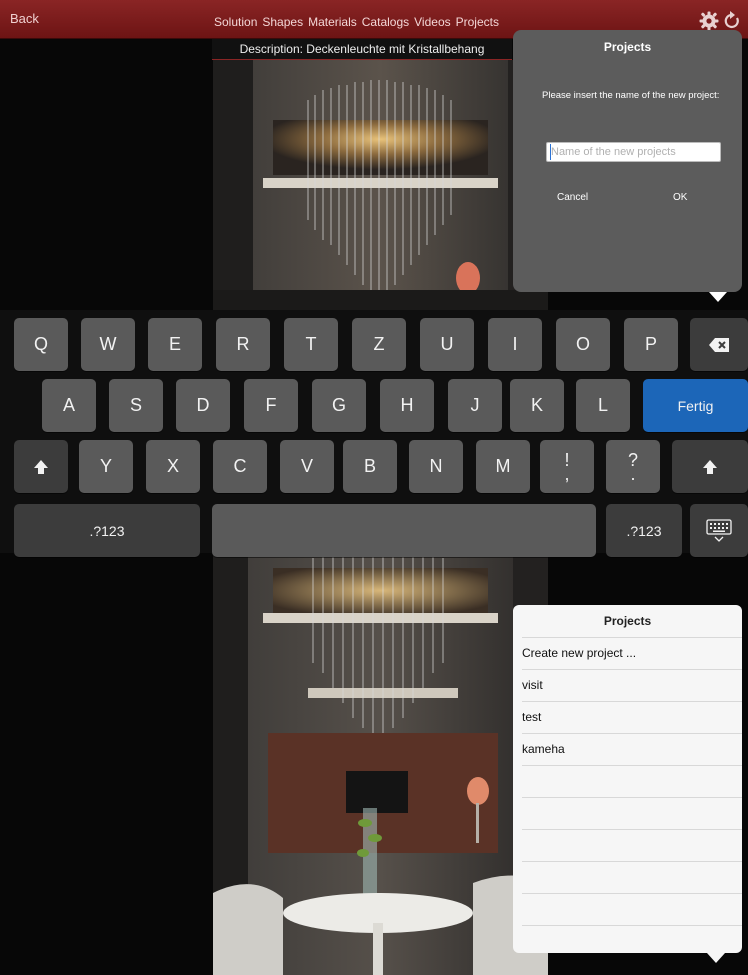  Describe the element at coordinates (106, 466) in the screenshot. I see `key-y: Y` at that location.